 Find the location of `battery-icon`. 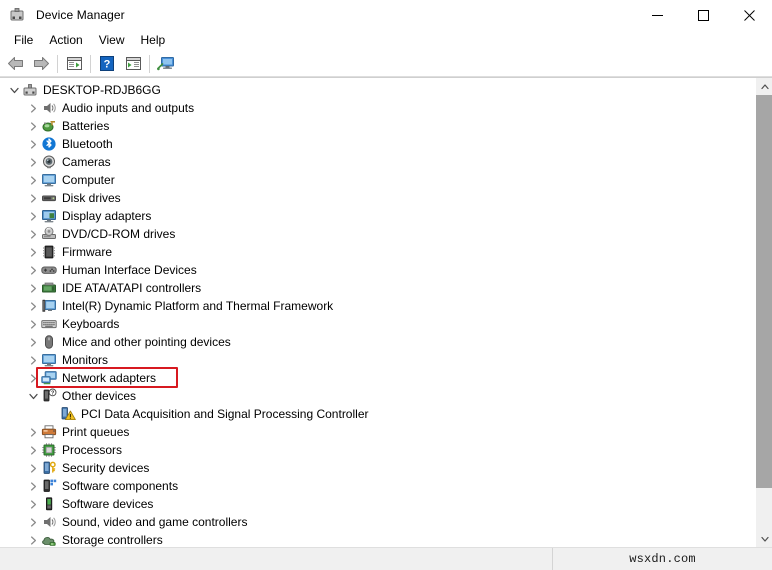

battery-icon is located at coordinates (49, 126).